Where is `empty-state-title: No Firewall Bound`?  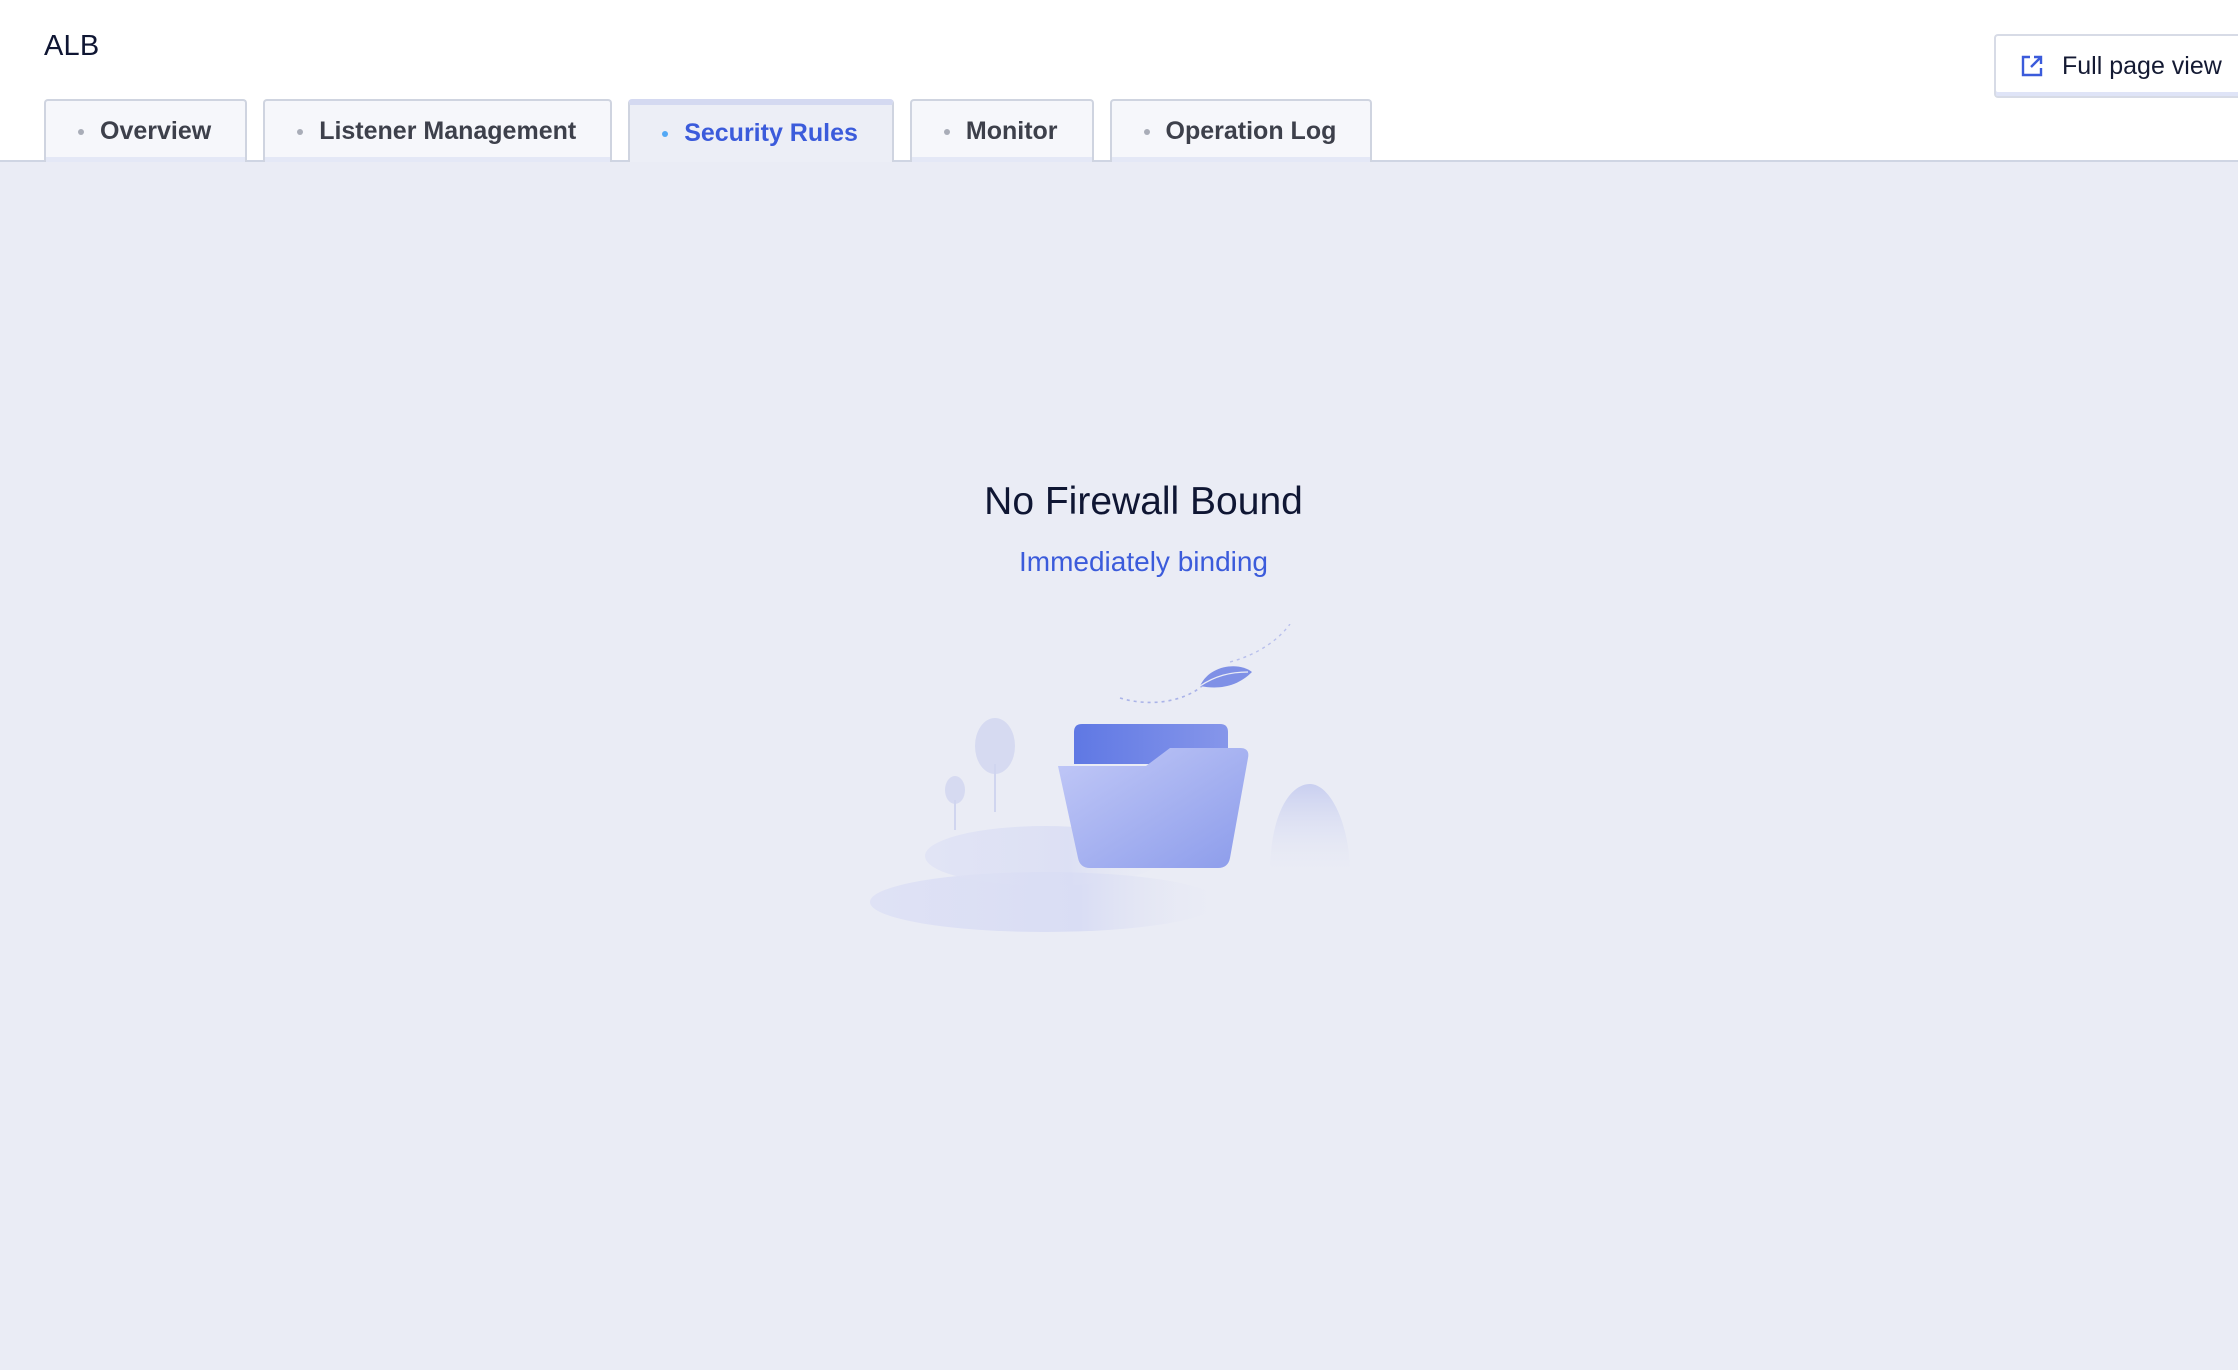
empty-state-title: No Firewall Bound is located at coordinates (1143, 501).